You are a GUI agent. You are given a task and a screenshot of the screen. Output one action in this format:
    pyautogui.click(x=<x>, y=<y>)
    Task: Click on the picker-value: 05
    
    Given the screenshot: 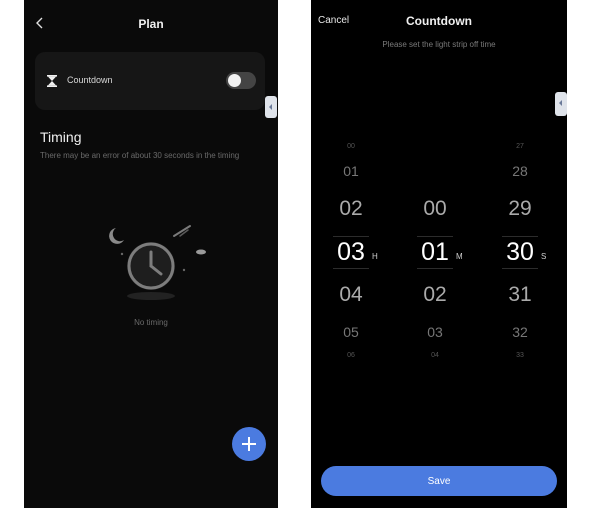 What is the action you would take?
    pyautogui.click(x=351, y=332)
    